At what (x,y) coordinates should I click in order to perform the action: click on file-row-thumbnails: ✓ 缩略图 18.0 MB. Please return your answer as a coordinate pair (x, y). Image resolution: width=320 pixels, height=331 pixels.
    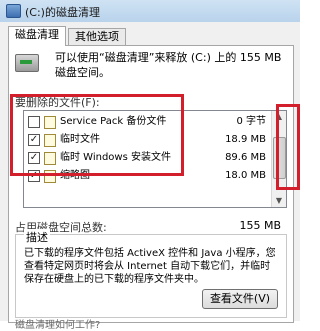
    Looking at the image, I should click on (148, 175).